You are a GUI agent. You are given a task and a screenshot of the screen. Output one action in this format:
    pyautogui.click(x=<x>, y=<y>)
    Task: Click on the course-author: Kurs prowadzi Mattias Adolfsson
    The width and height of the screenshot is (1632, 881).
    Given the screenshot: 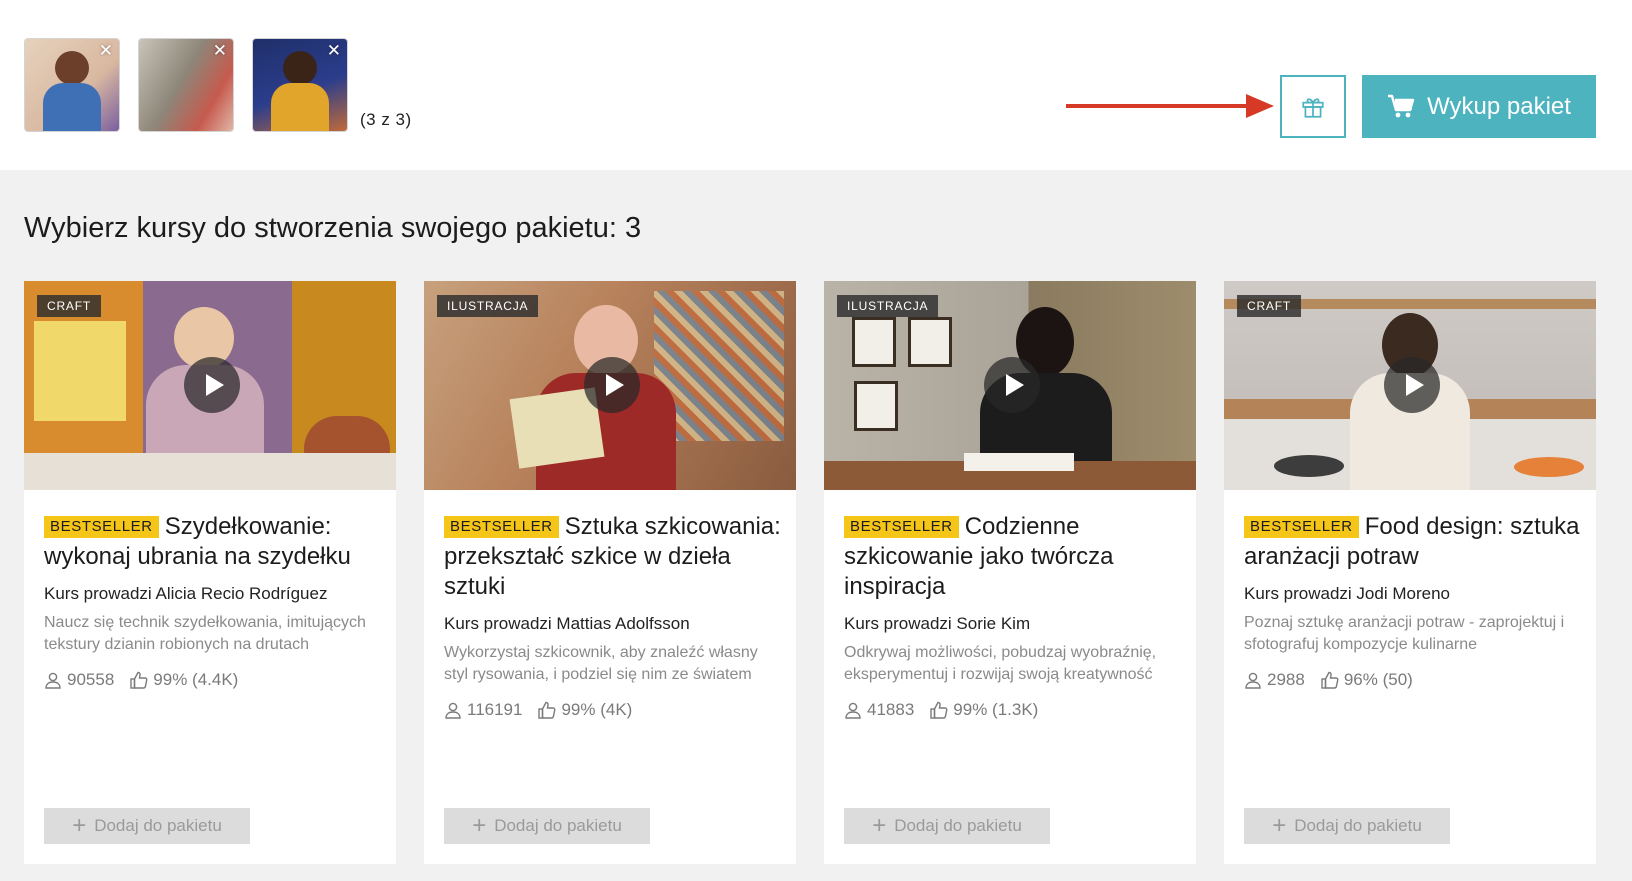 What is the action you would take?
    pyautogui.click(x=567, y=623)
    